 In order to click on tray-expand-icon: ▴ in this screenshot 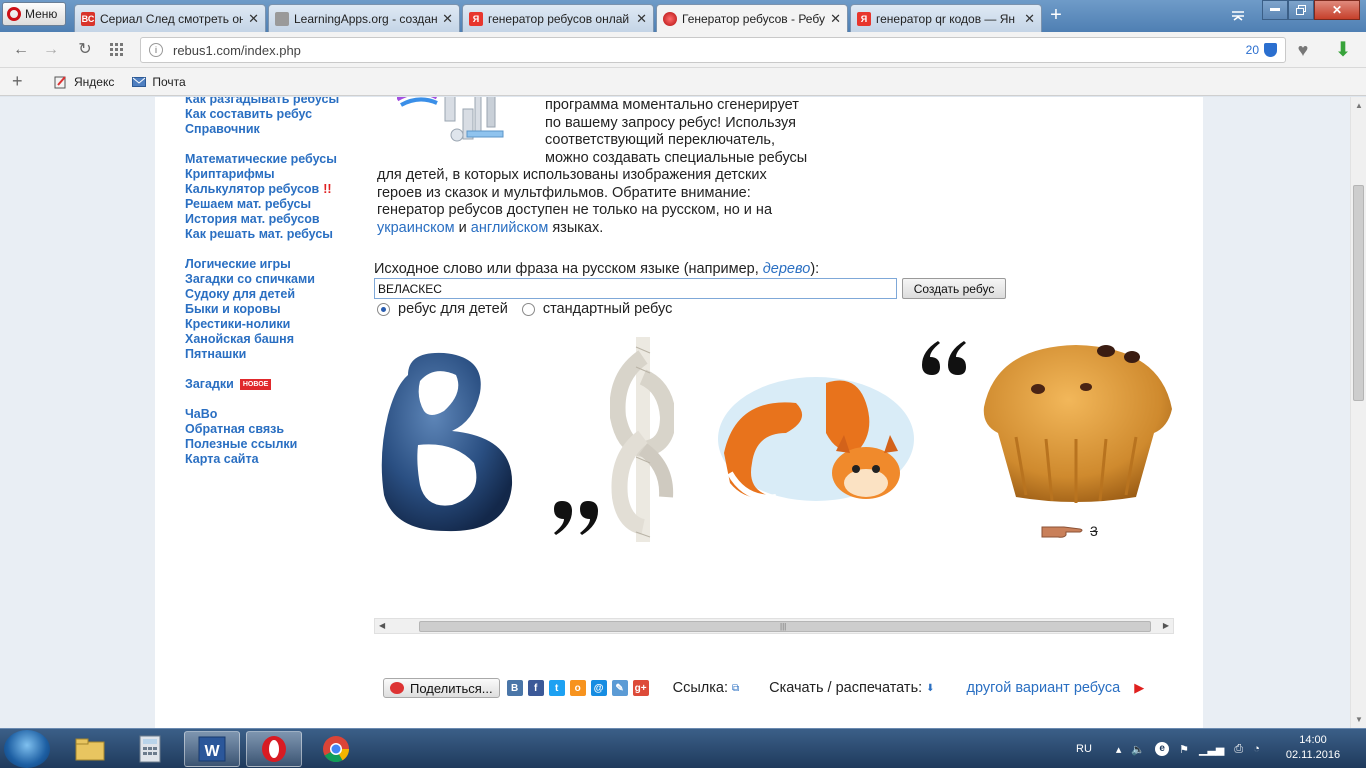, I will do `click(1119, 749)`.